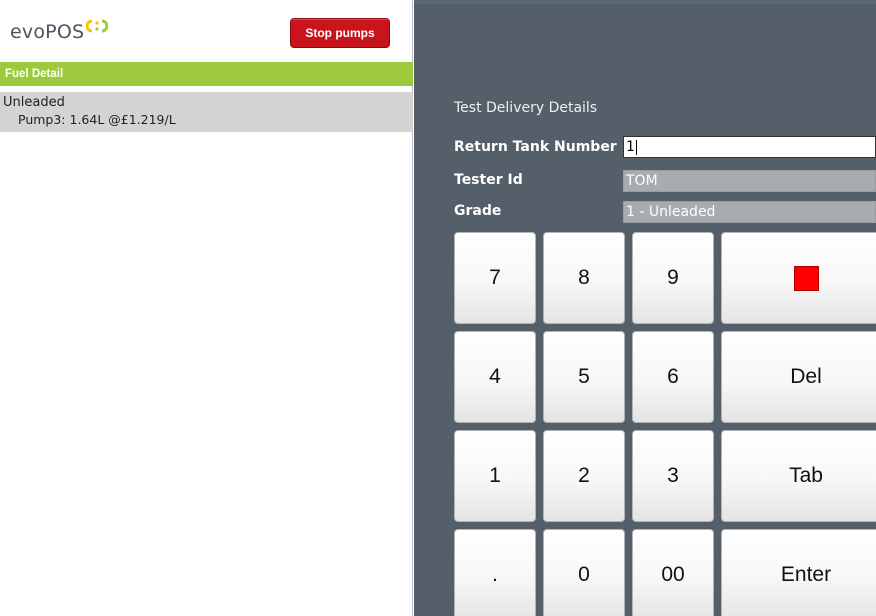  What do you see at coordinates (34, 102) in the screenshot?
I see `fuel-grade-label: Unleaded` at bounding box center [34, 102].